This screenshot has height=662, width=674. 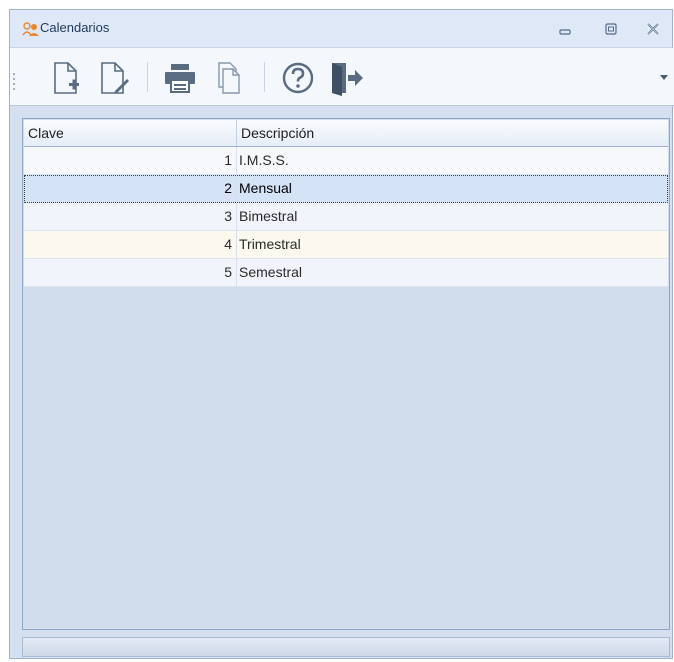 What do you see at coordinates (611, 29) in the screenshot?
I see `maximize-icon` at bounding box center [611, 29].